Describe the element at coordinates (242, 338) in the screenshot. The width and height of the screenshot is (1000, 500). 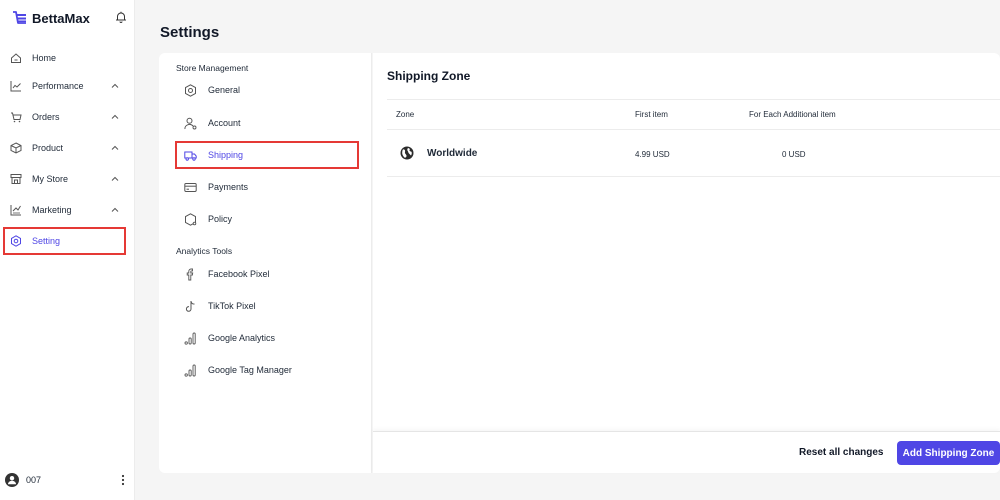
I see `settings-item-label: Google Analytics` at that location.